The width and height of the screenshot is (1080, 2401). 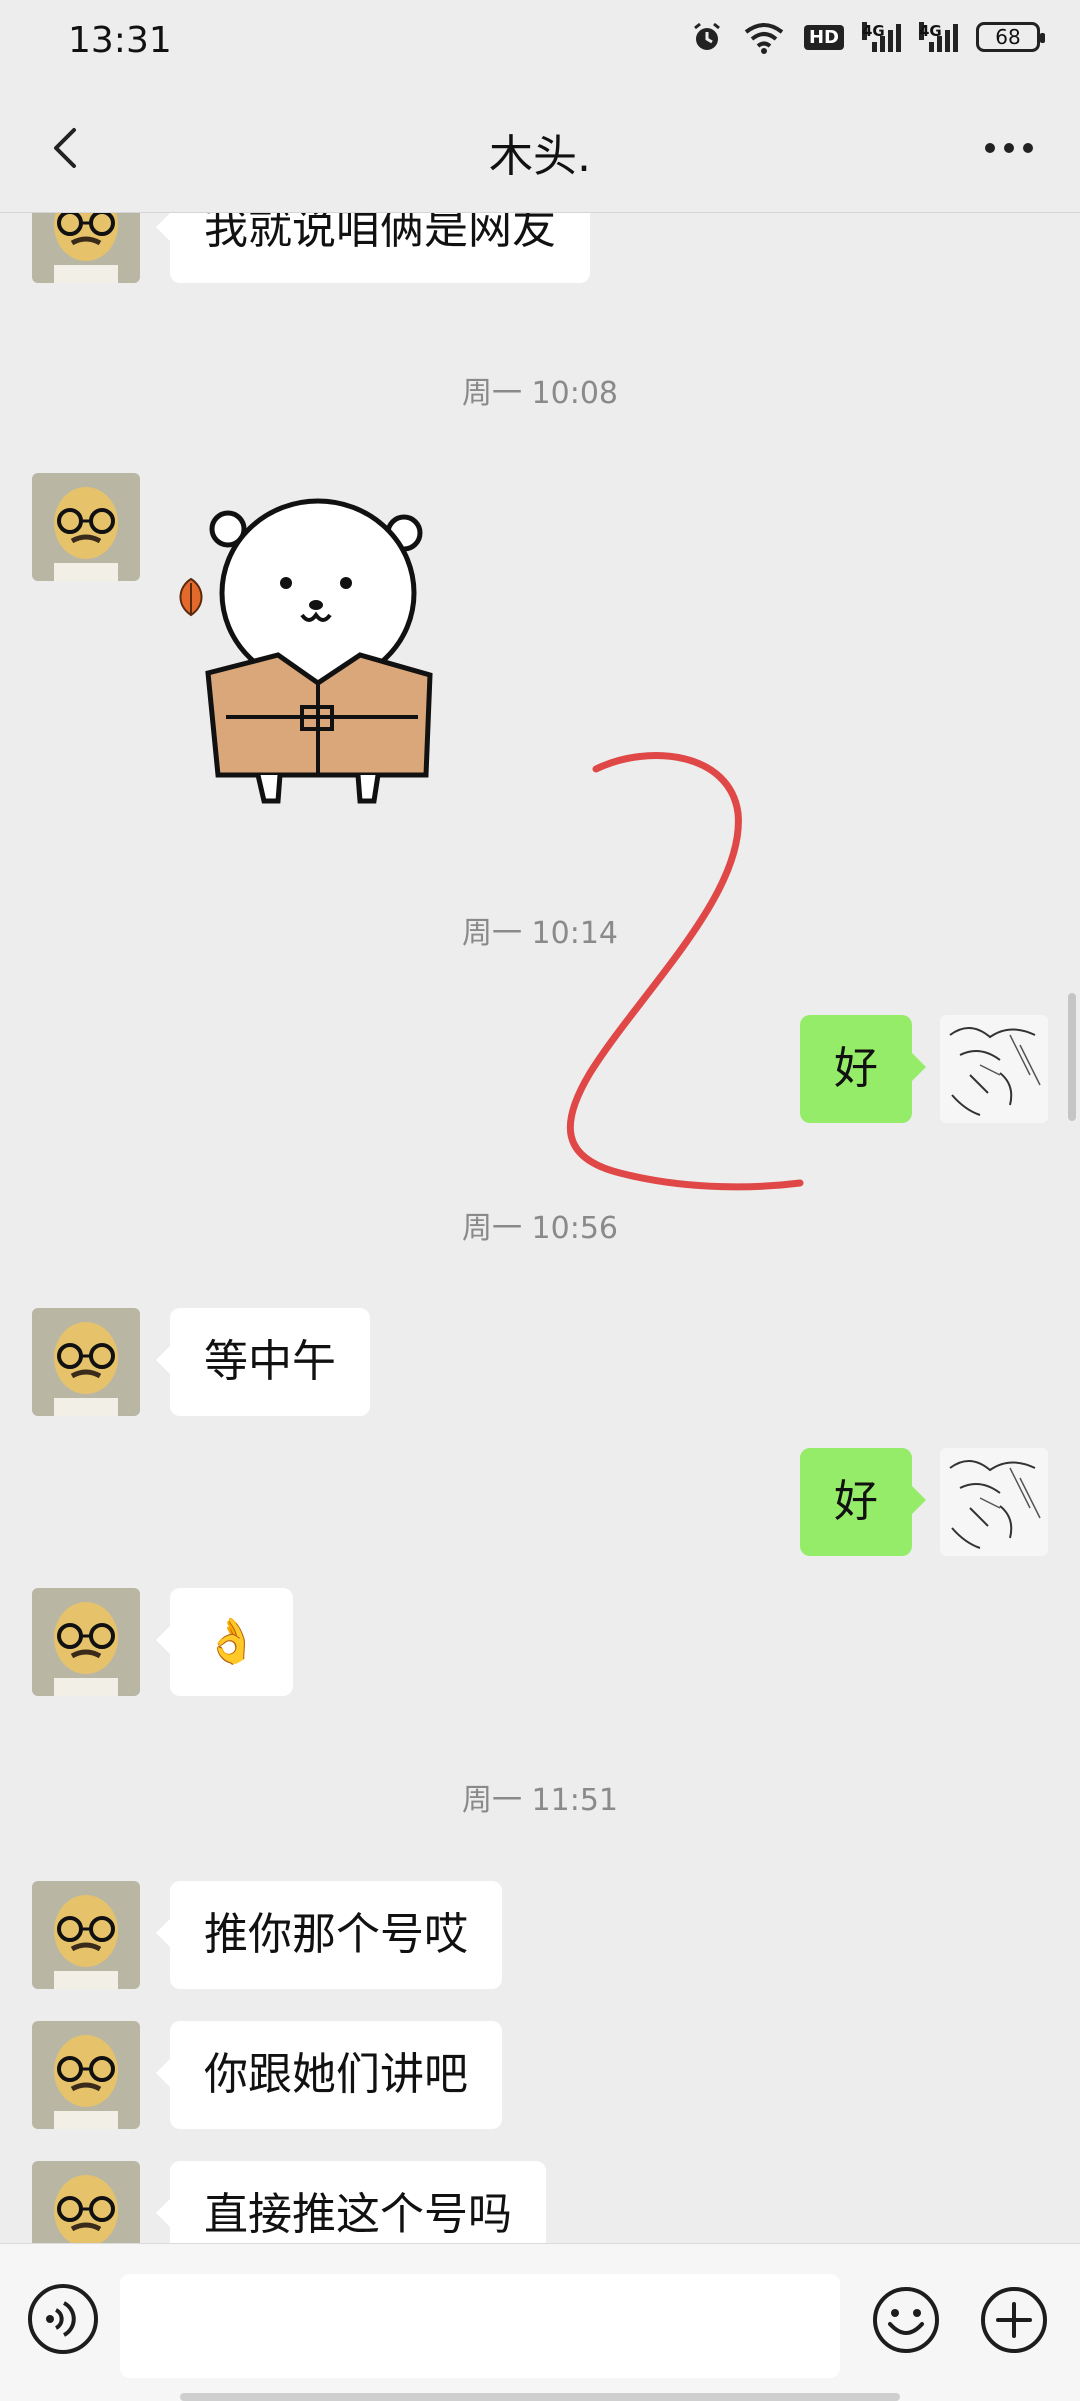 I want to click on hd-badge: HD, so click(x=823, y=37).